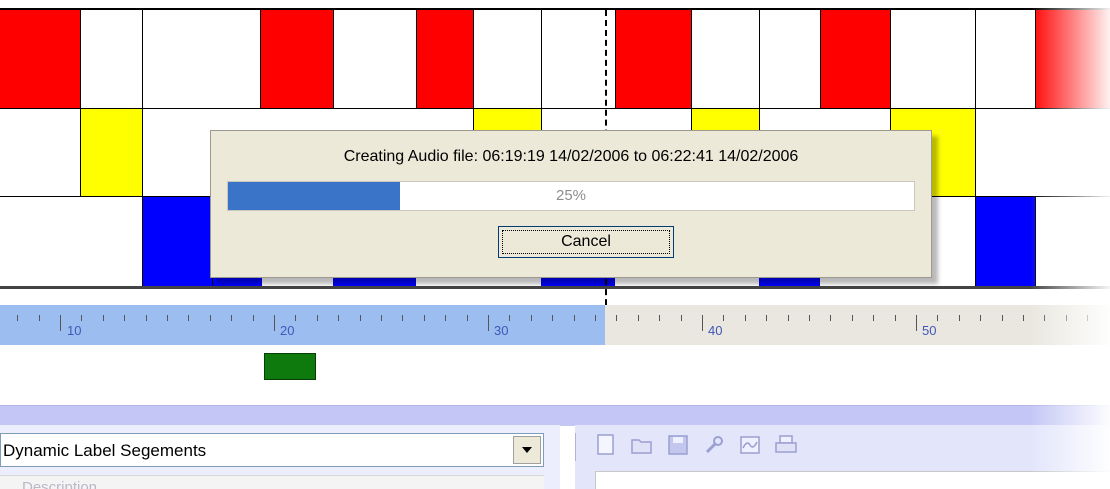  I want to click on print-icon, so click(786, 445).